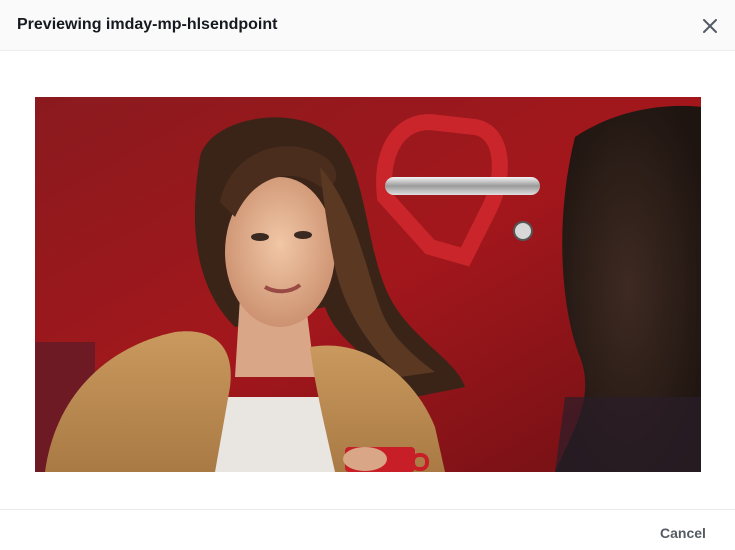 This screenshot has height=550, width=735. I want to click on close-icon, so click(710, 26).